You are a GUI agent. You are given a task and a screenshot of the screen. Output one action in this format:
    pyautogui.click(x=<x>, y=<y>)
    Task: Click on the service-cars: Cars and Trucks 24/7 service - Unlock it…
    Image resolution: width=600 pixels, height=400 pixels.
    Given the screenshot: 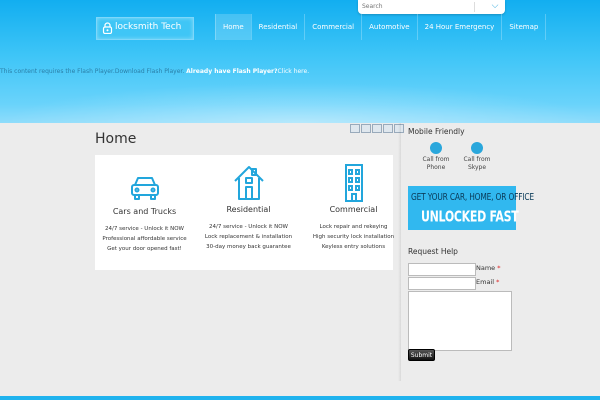 What is the action you would take?
    pyautogui.click(x=144, y=204)
    